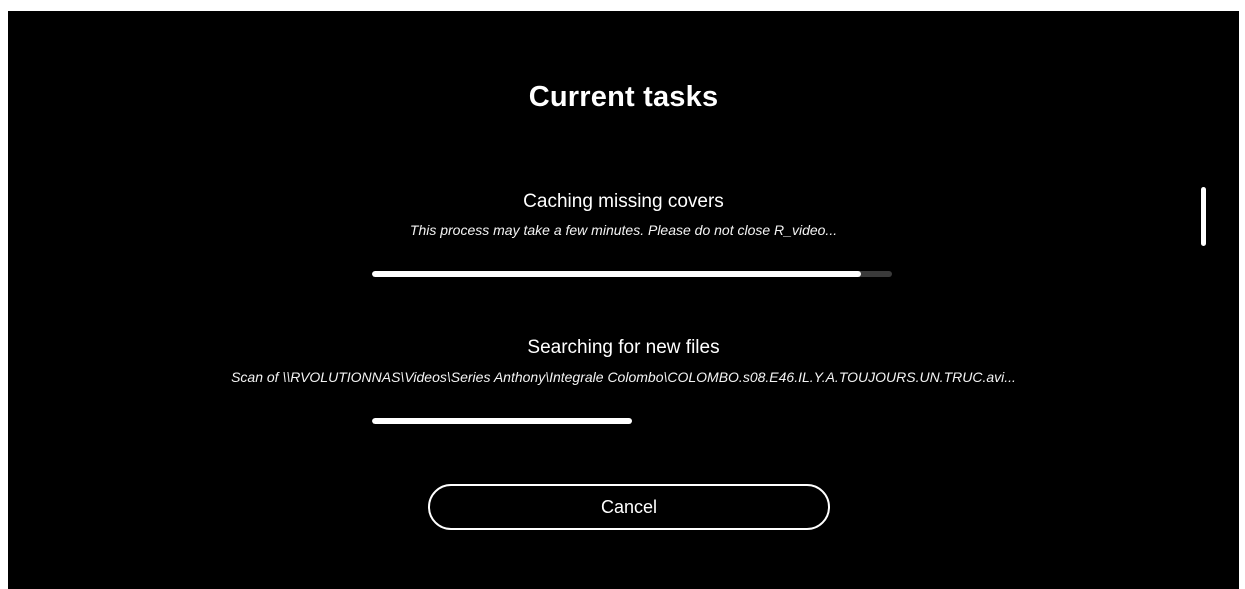 The width and height of the screenshot is (1245, 589). Describe the element at coordinates (623, 201) in the screenshot. I see `task-name: Caching missing covers` at that location.